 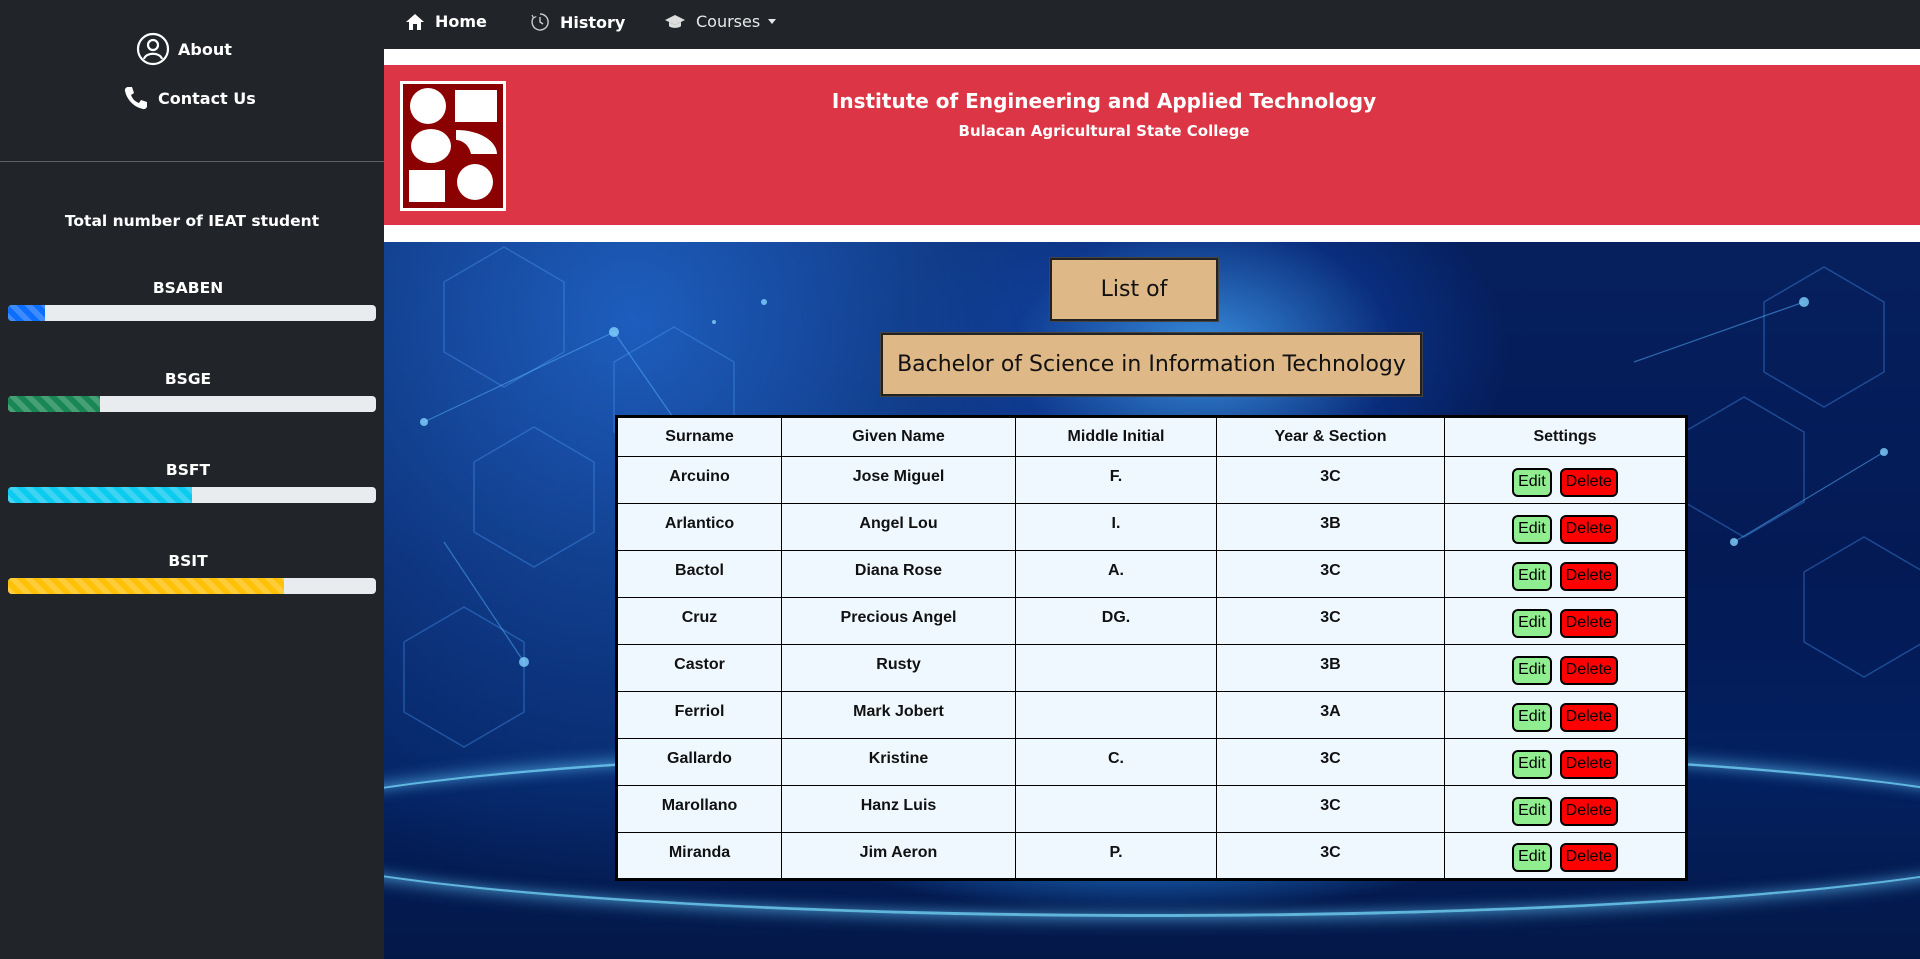 I want to click on cell-given-name: Angel Lou, so click(x=898, y=527).